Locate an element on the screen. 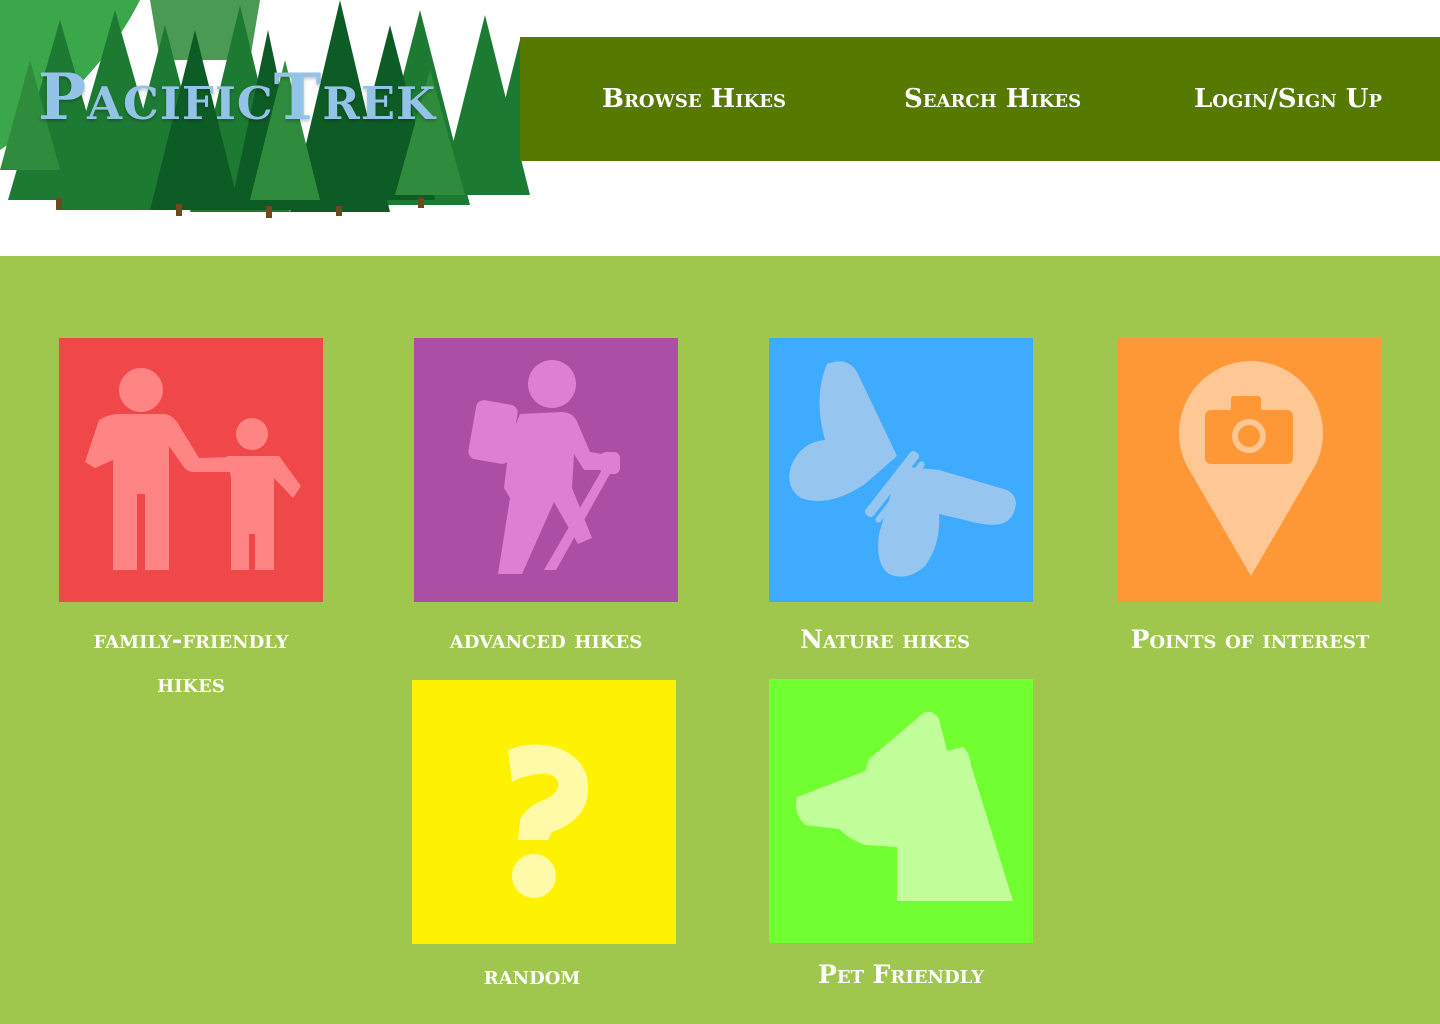 This screenshot has width=1440, height=1024. site-logo: PacificTrek is located at coordinates (280, 110).